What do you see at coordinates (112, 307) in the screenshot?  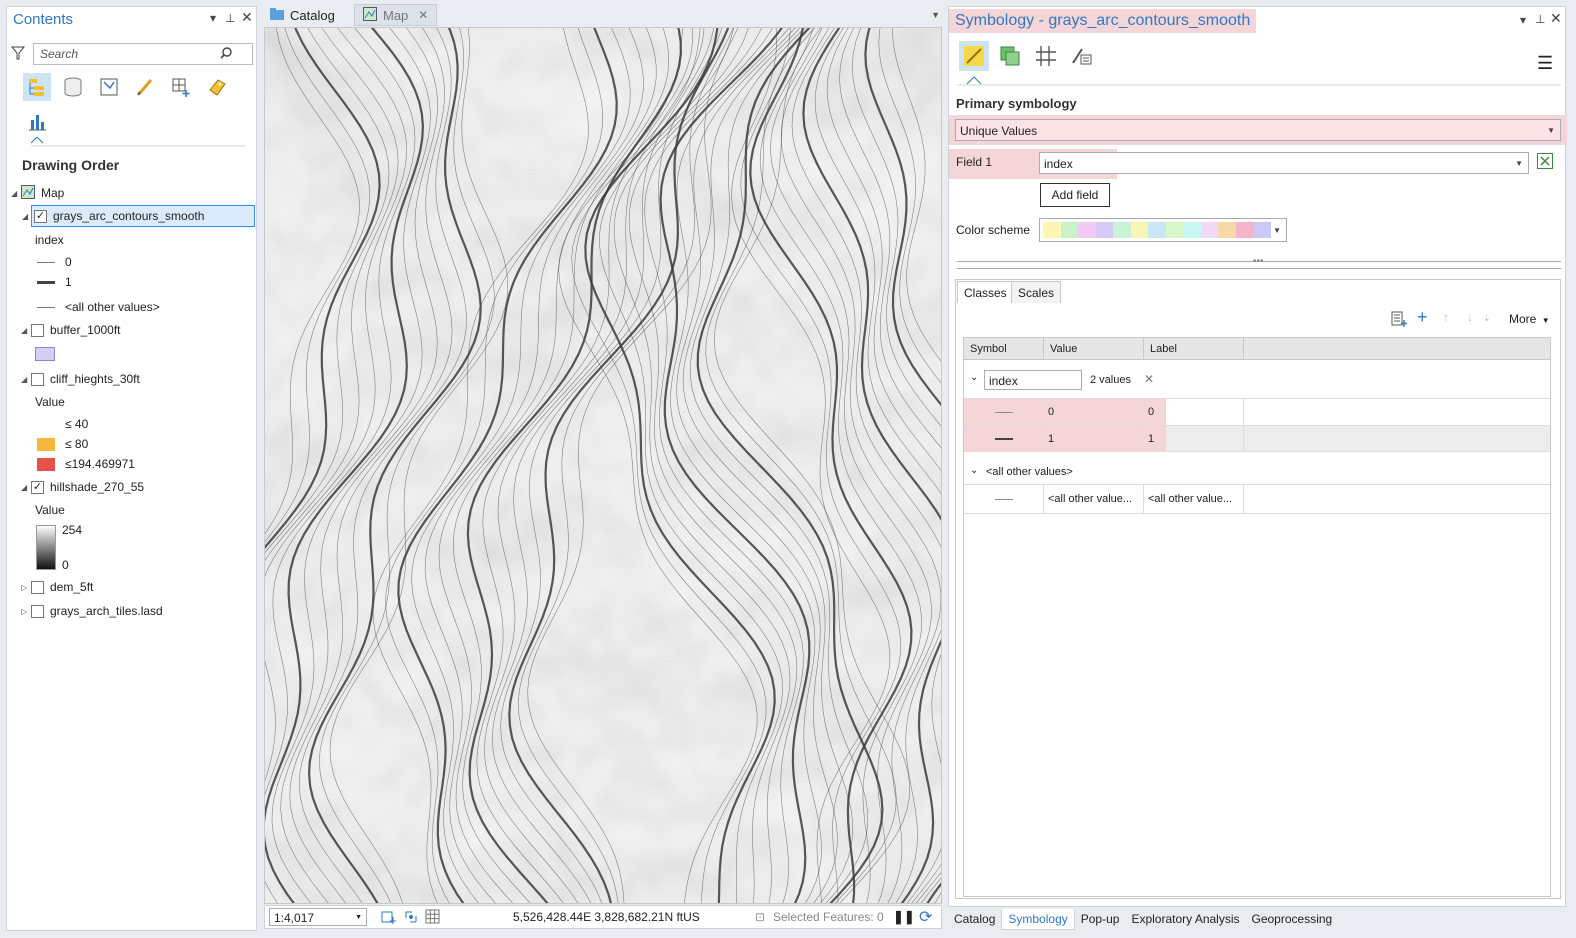 I see `legend-label: <all other values>` at bounding box center [112, 307].